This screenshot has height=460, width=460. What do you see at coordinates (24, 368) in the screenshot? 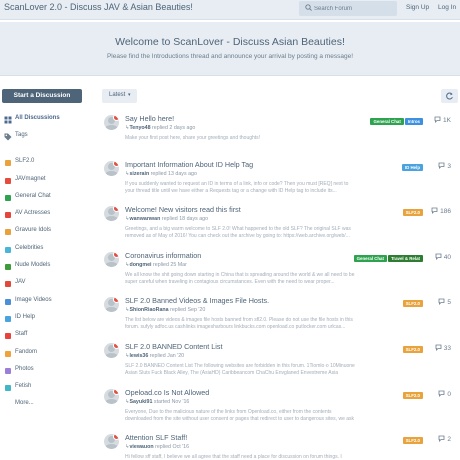
I see `sidebar-item-label: Photos` at bounding box center [24, 368].